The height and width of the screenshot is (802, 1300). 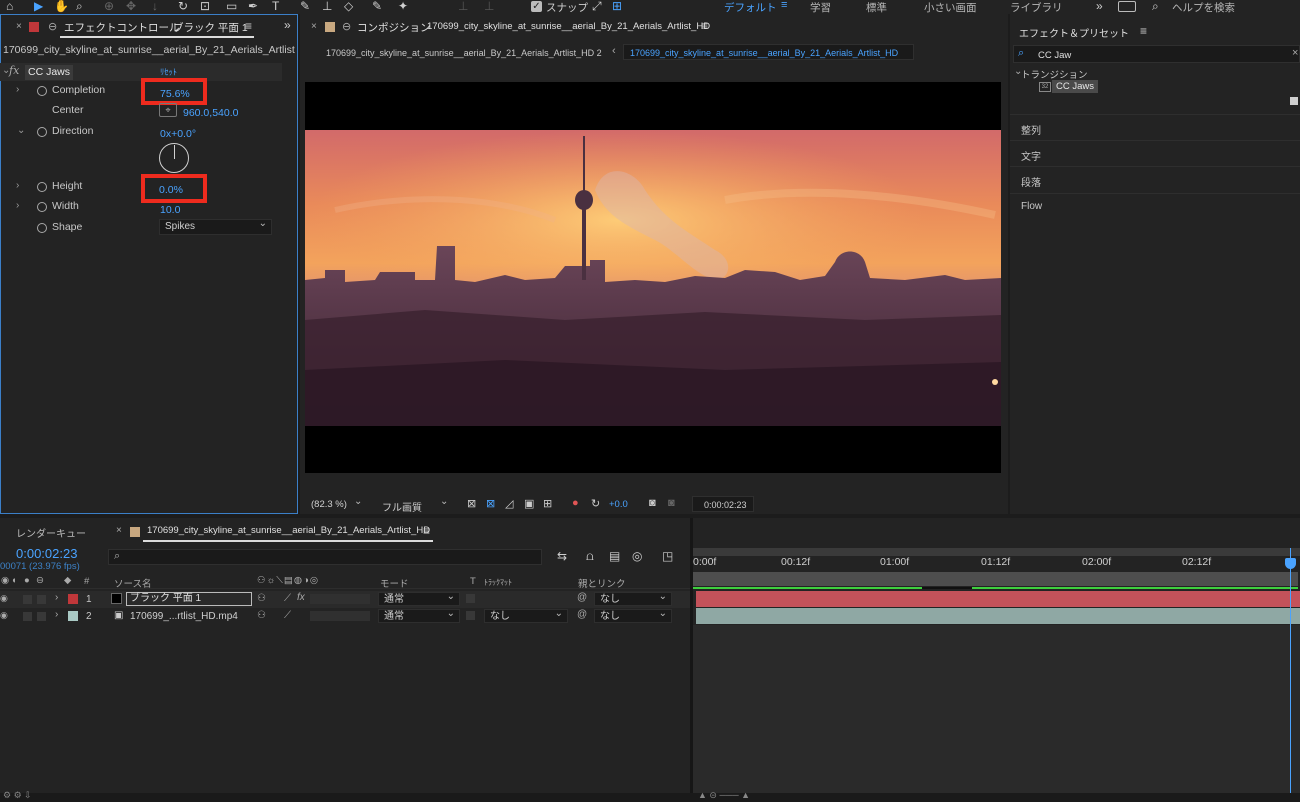 I want to click on timeline-timecode: 0:00:02:23, so click(x=46, y=553).